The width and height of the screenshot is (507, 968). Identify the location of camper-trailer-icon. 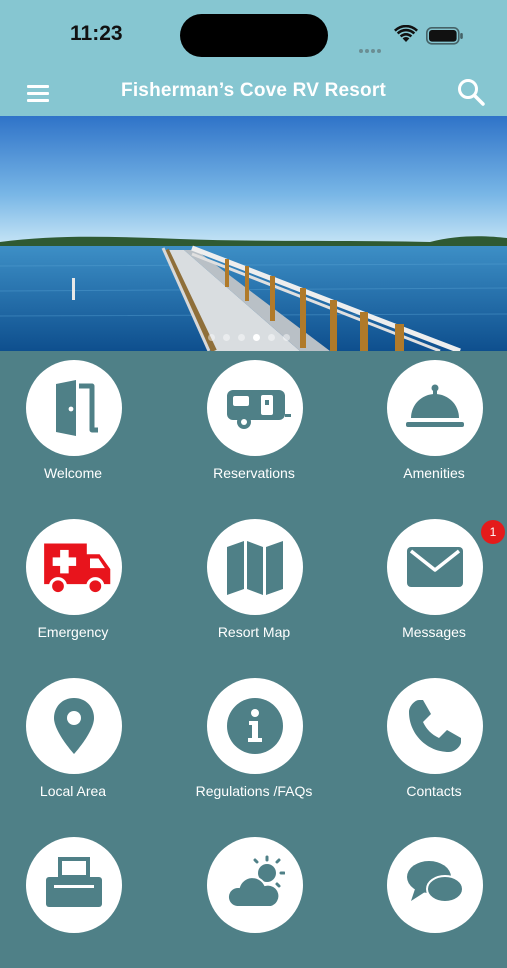
(259, 409).